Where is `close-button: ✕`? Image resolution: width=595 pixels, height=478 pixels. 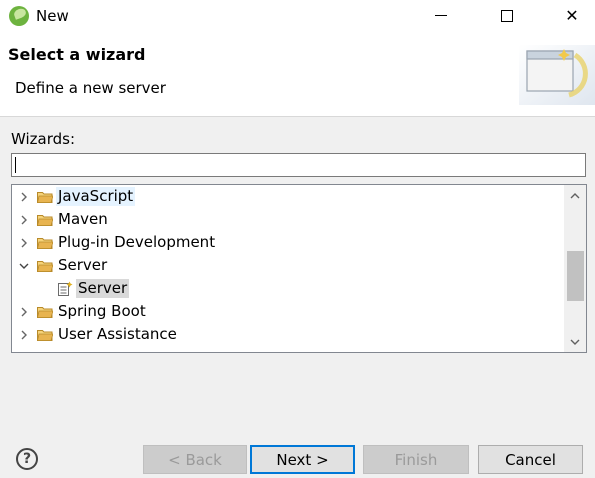
close-button: ✕ is located at coordinates (572, 15).